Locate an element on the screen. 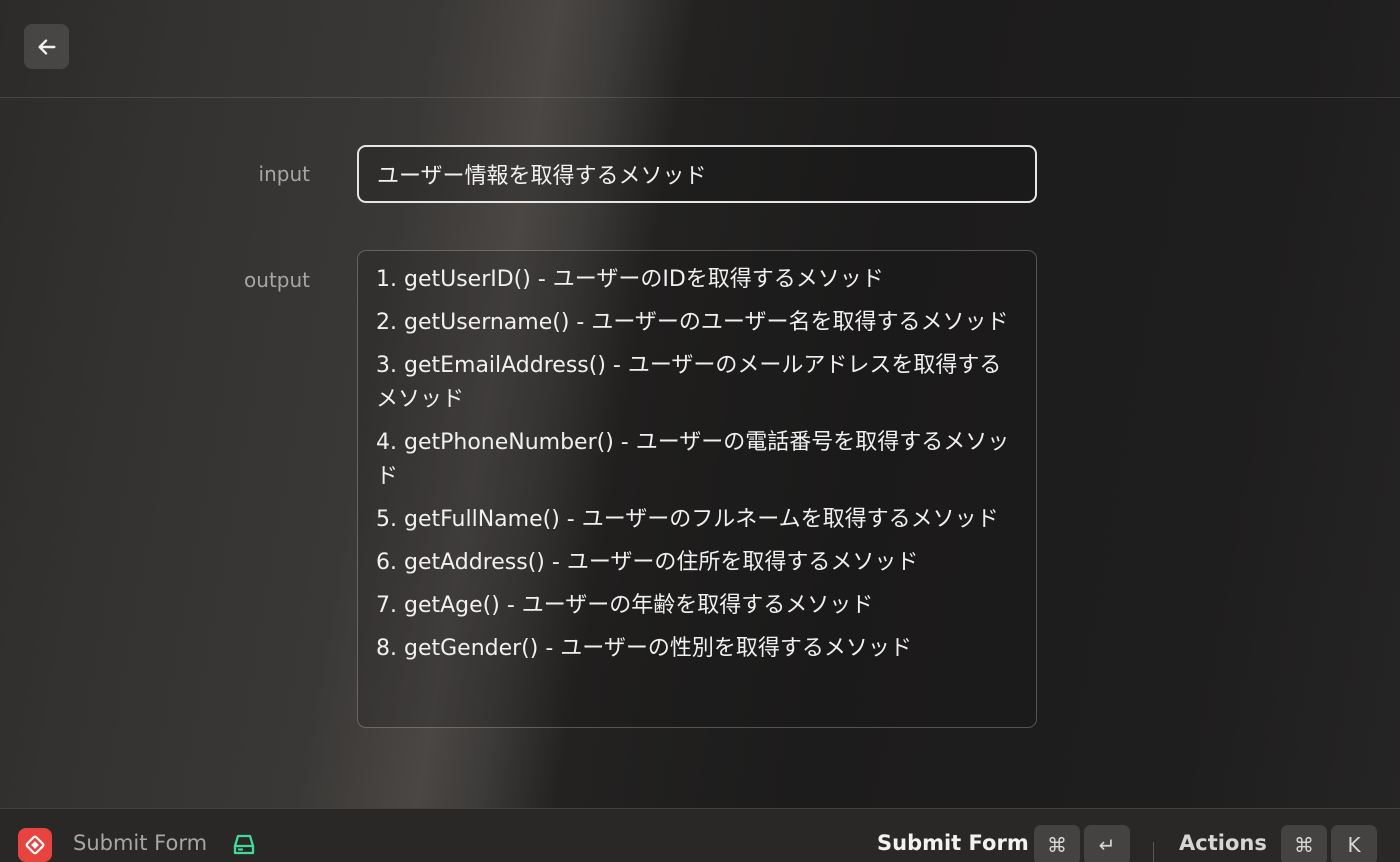 This screenshot has width=1400, height=862. output-line: 6. getAddress() - ユーザーの住所を取得するメソッド is located at coordinates (647, 562).